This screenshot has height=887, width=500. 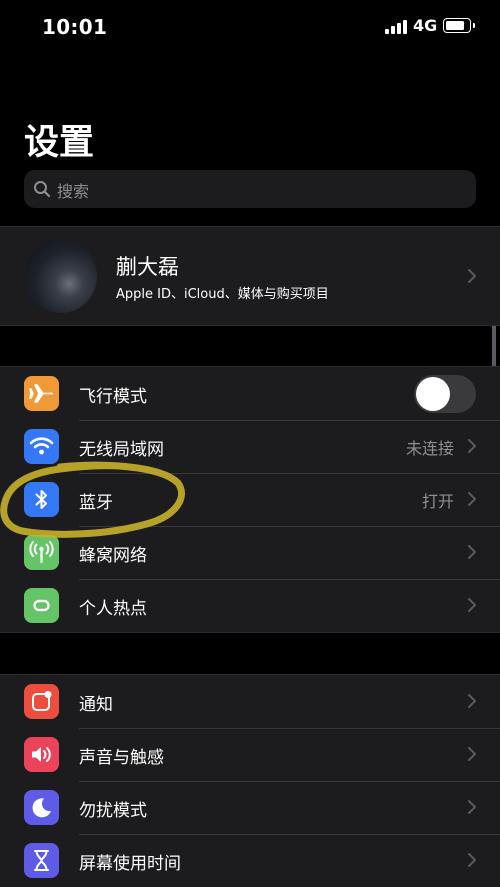 I want to click on settings-row-screen-time: 屏幕使用时间, so click(x=250, y=860).